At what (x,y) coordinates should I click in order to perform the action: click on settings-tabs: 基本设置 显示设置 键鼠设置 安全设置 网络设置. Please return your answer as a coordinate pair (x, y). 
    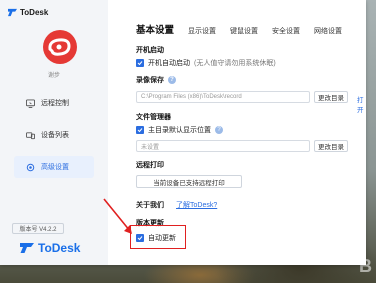
    Looking at the image, I should click on (239, 29).